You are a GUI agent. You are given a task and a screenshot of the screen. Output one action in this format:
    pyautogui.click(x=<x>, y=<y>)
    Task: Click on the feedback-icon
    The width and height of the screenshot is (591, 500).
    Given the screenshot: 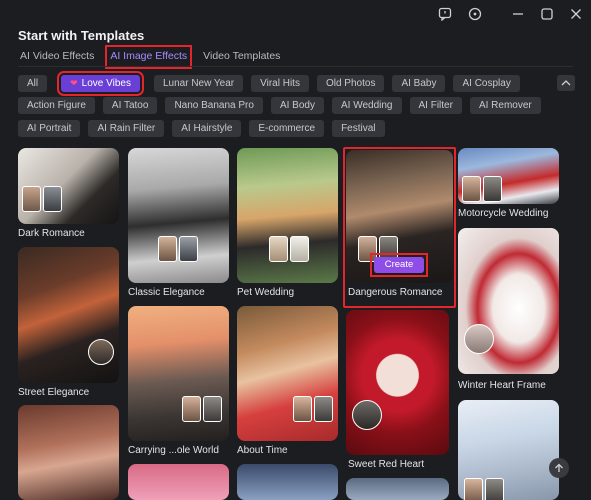 What is the action you would take?
    pyautogui.click(x=445, y=14)
    